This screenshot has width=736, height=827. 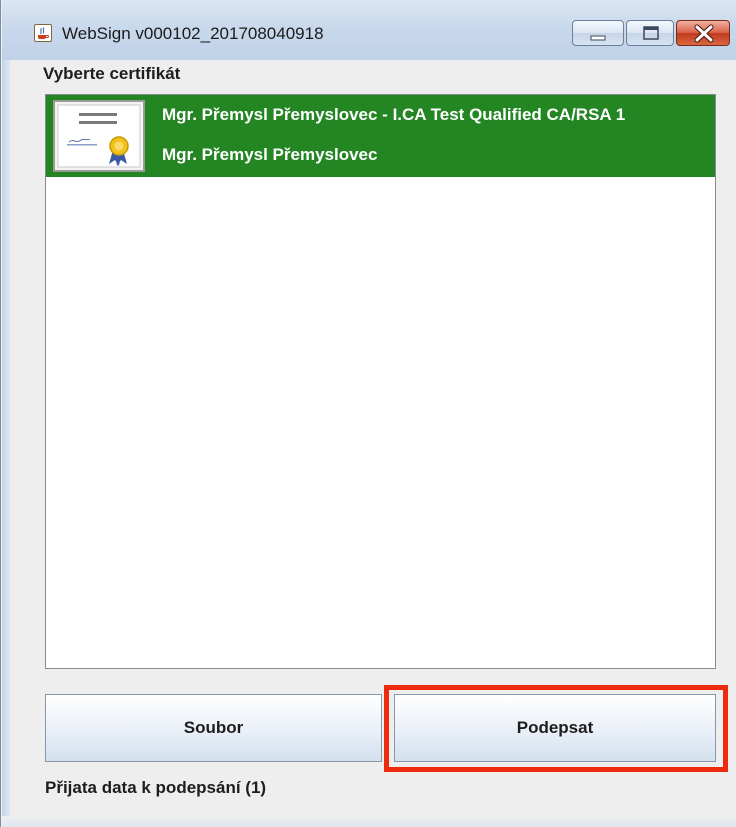 I want to click on maximize-icon, so click(x=651, y=33).